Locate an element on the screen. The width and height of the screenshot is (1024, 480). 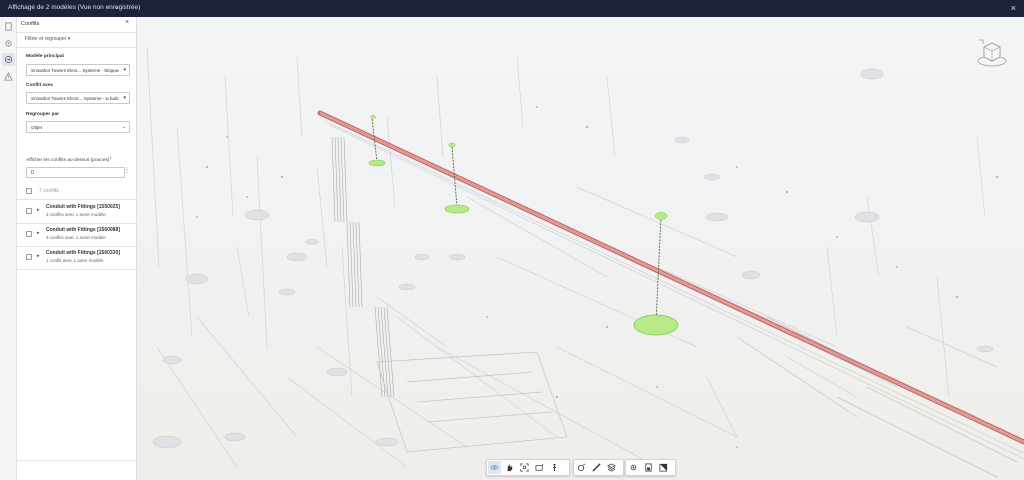
section-icon is located at coordinates (611, 467).